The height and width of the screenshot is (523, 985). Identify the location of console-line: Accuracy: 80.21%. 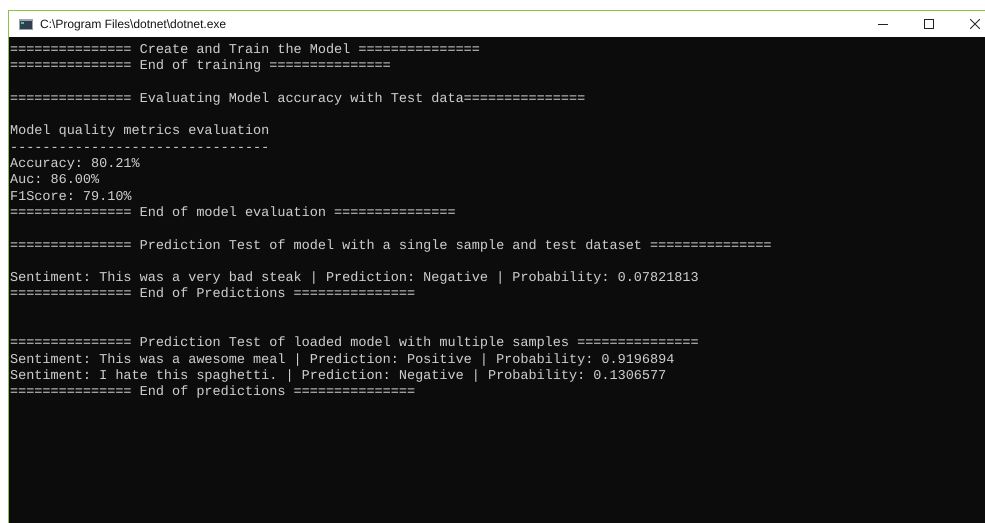
(75, 165).